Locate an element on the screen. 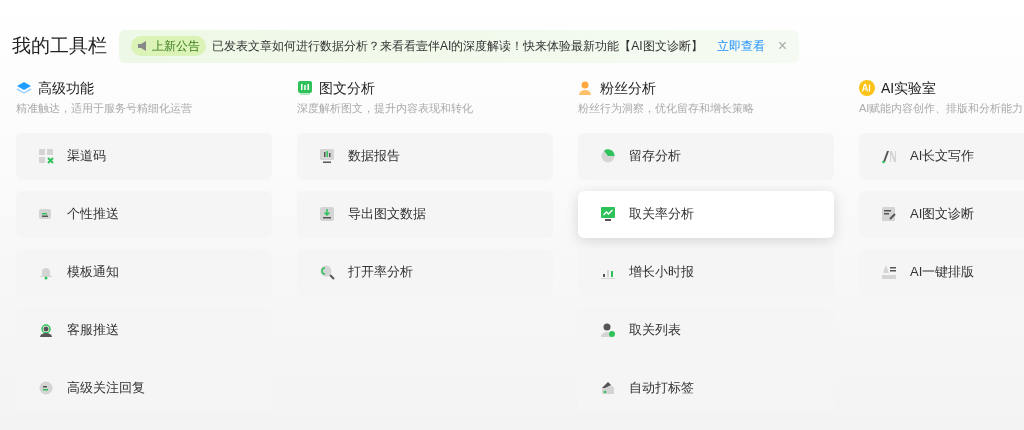  section-title: AI实验室 is located at coordinates (909, 88).